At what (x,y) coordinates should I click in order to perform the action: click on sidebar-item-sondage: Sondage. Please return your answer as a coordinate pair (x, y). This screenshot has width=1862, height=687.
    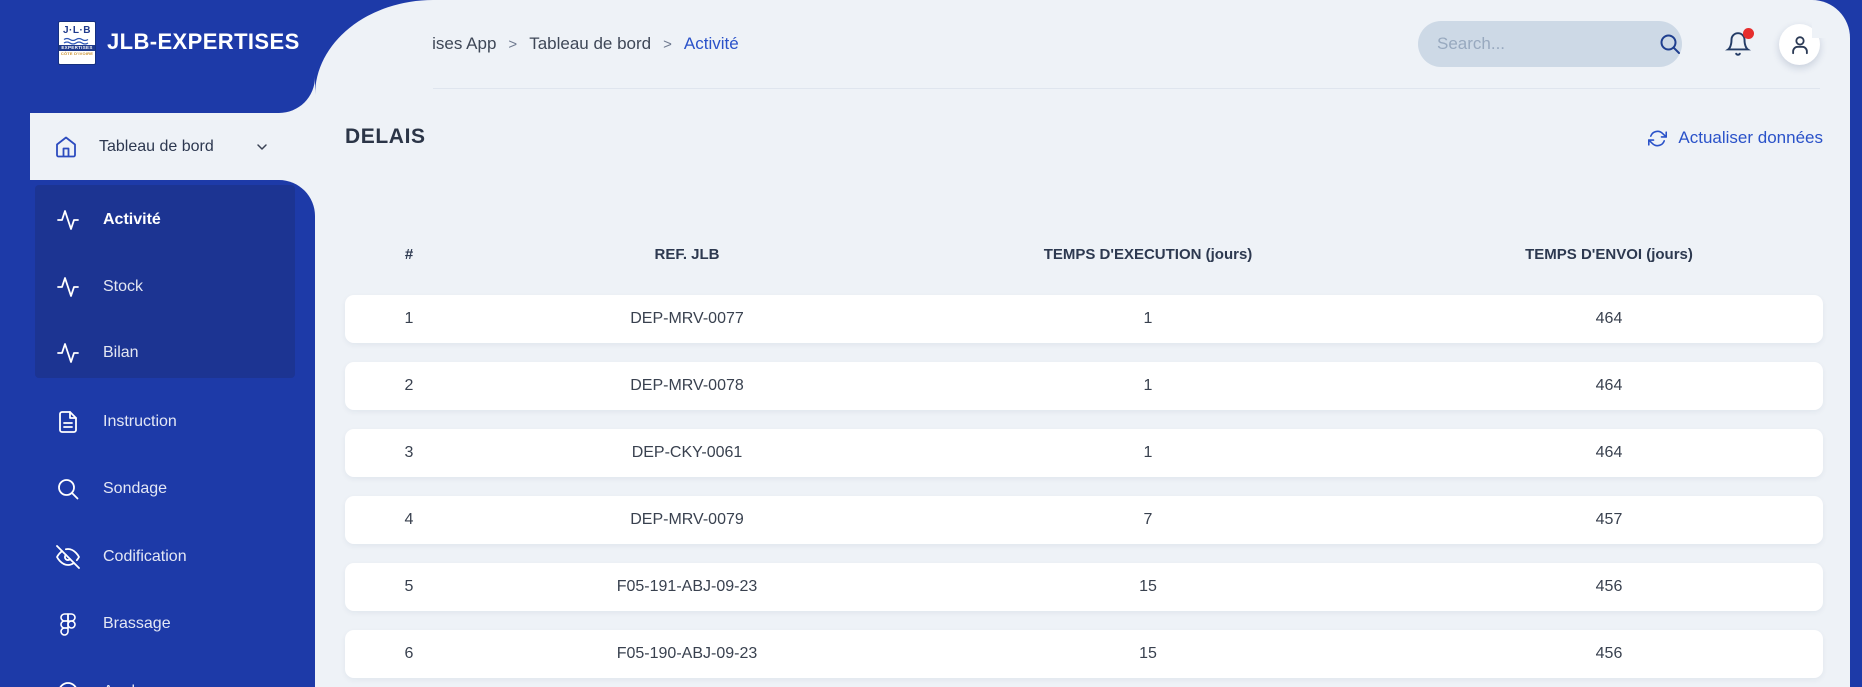
    Looking at the image, I should click on (157, 489).